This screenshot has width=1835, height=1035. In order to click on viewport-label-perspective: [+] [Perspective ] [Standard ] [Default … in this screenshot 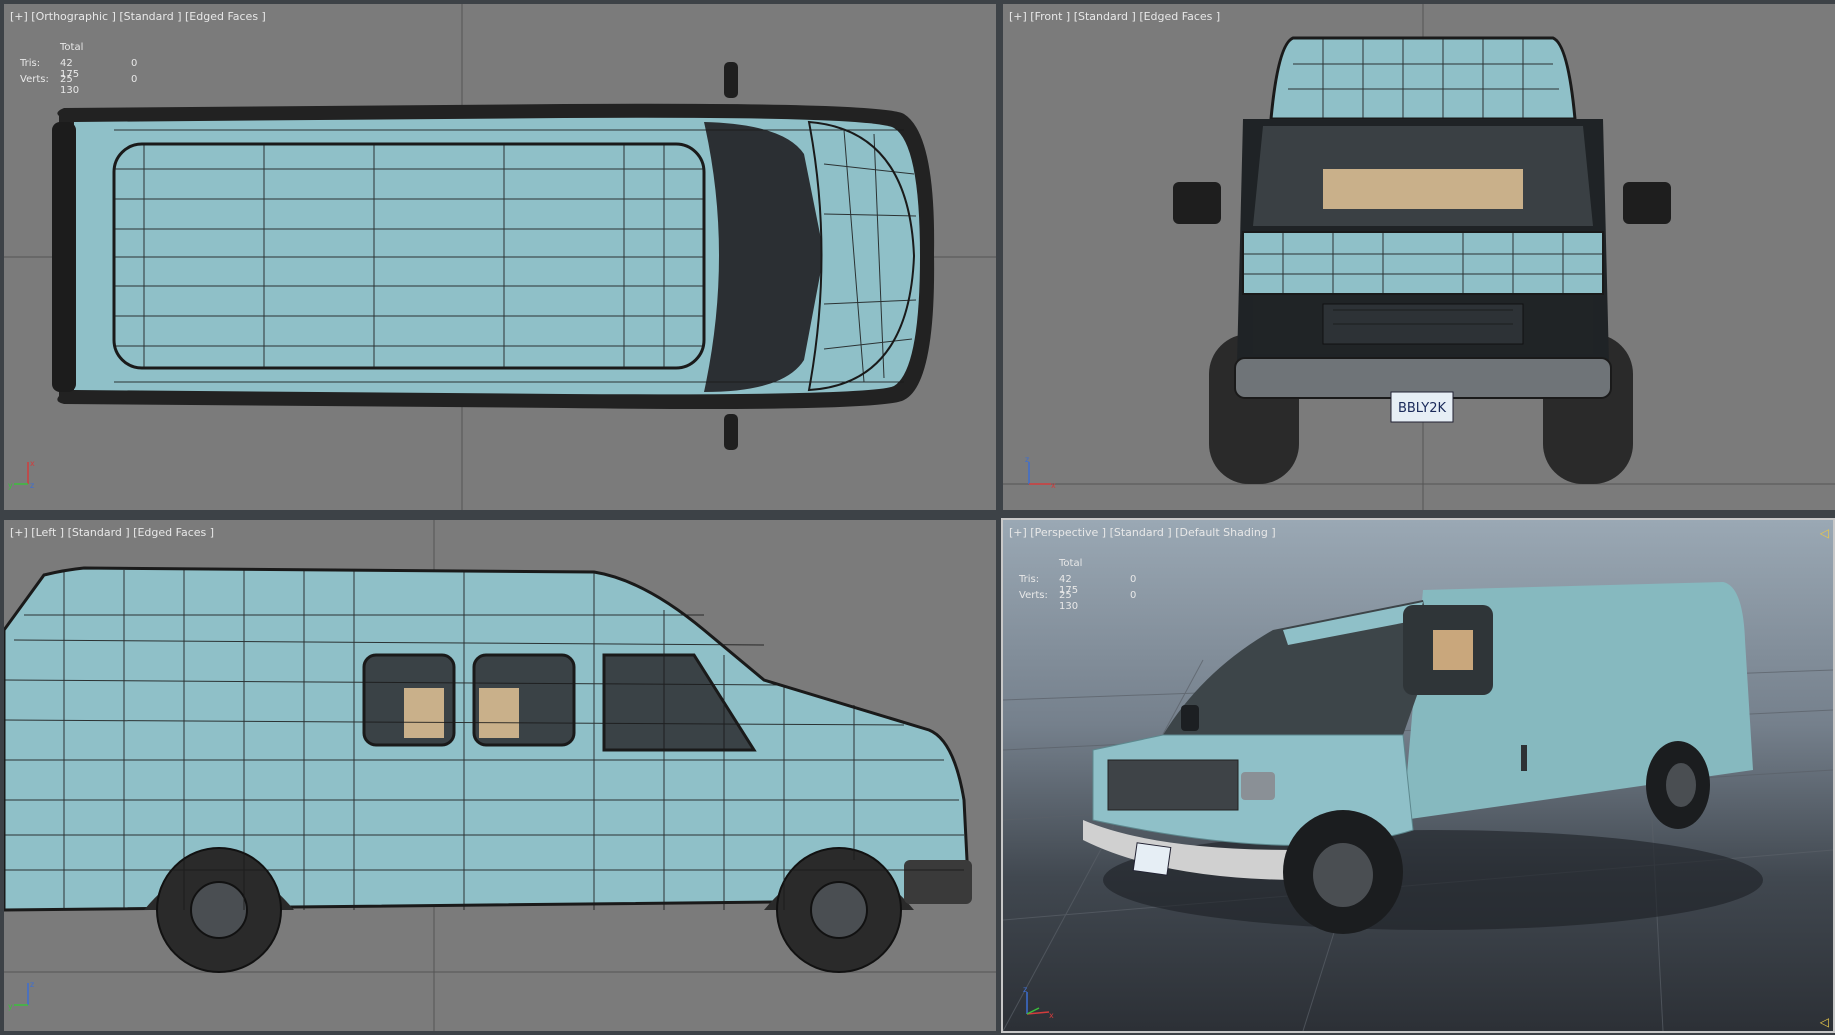, I will do `click(1142, 532)`.